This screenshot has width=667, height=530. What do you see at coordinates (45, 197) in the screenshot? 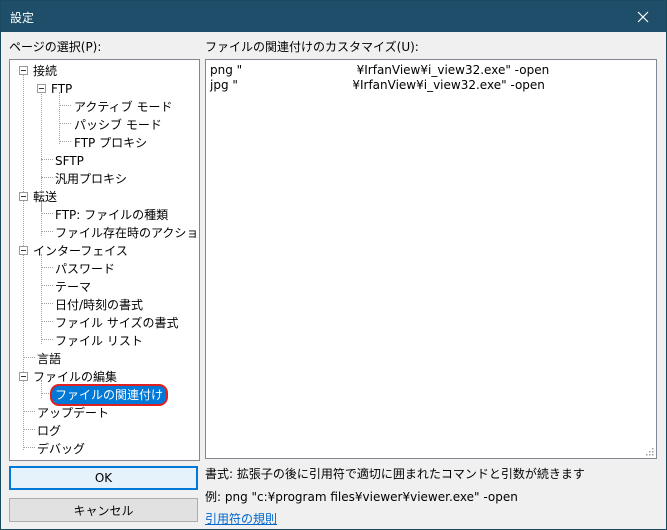
I see `tree-item-transfers: 転送` at bounding box center [45, 197].